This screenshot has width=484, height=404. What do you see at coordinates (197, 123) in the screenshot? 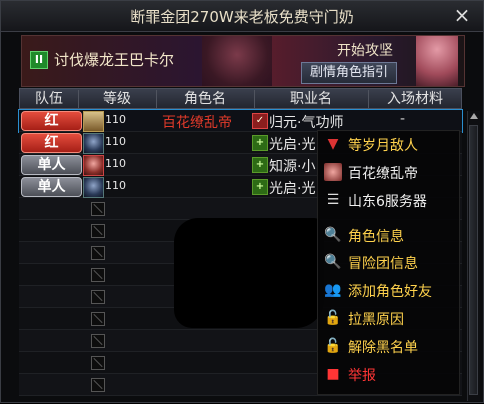
I see `character-name: 百花缭乱帝` at bounding box center [197, 123].